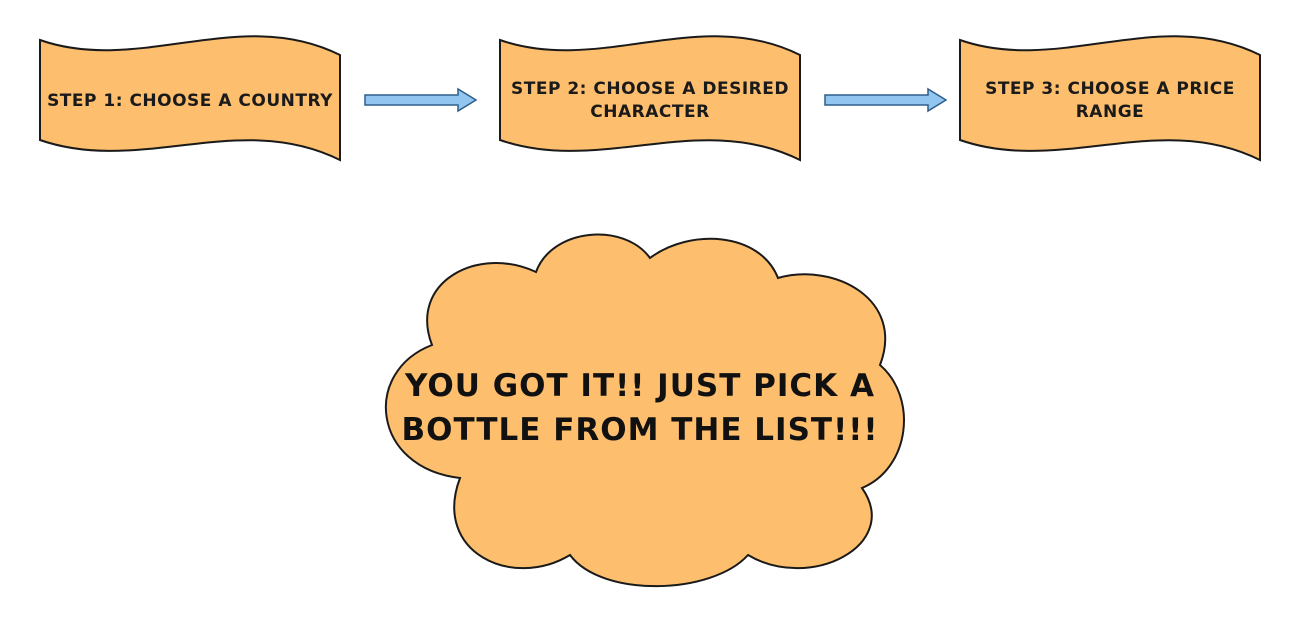 The width and height of the screenshot is (1300, 628). I want to click on step-2-banner: STEP 2: CHOOSE A DESIRED CHARACTER, so click(650, 98).